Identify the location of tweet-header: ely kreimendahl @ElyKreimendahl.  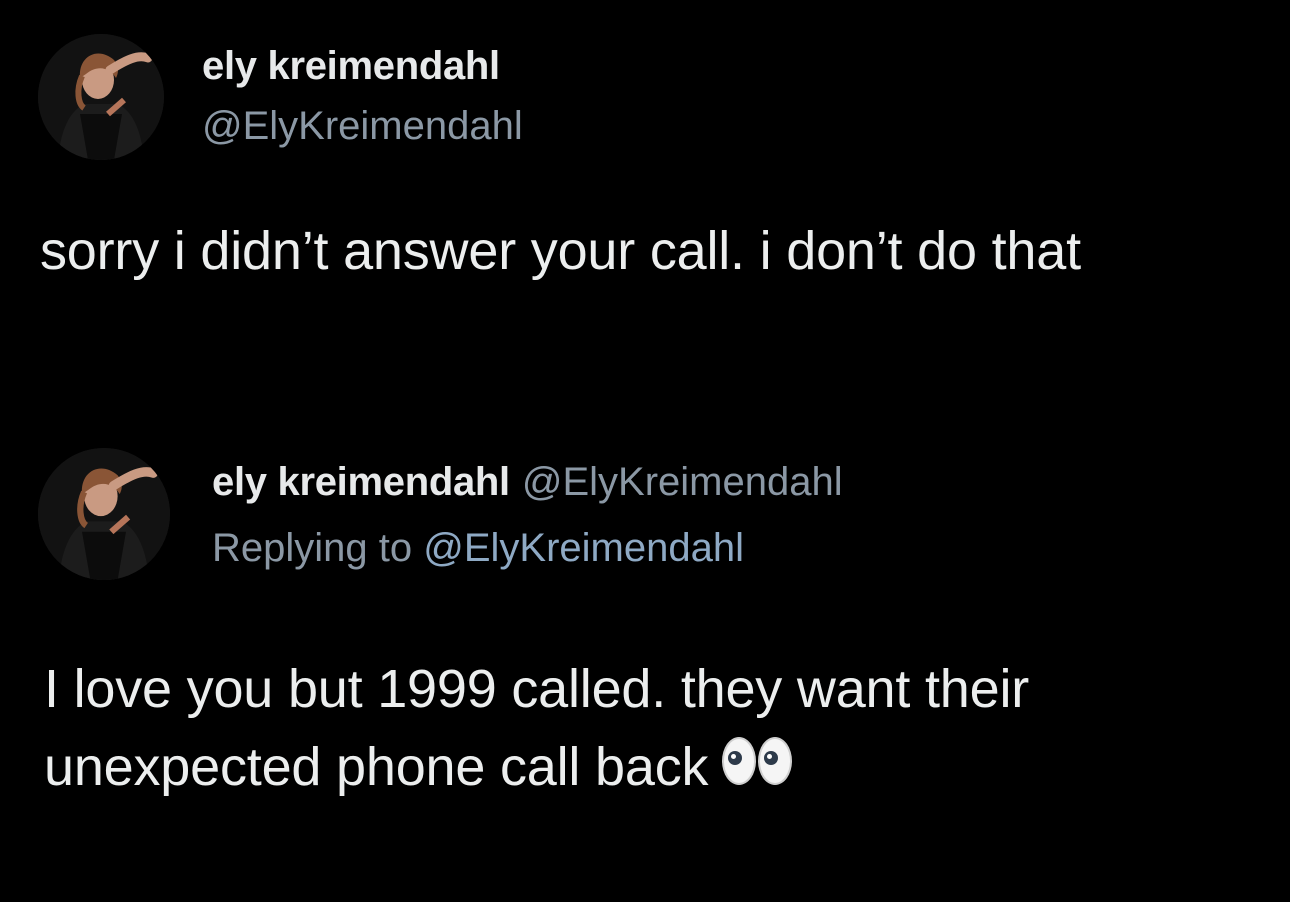
(527, 482).